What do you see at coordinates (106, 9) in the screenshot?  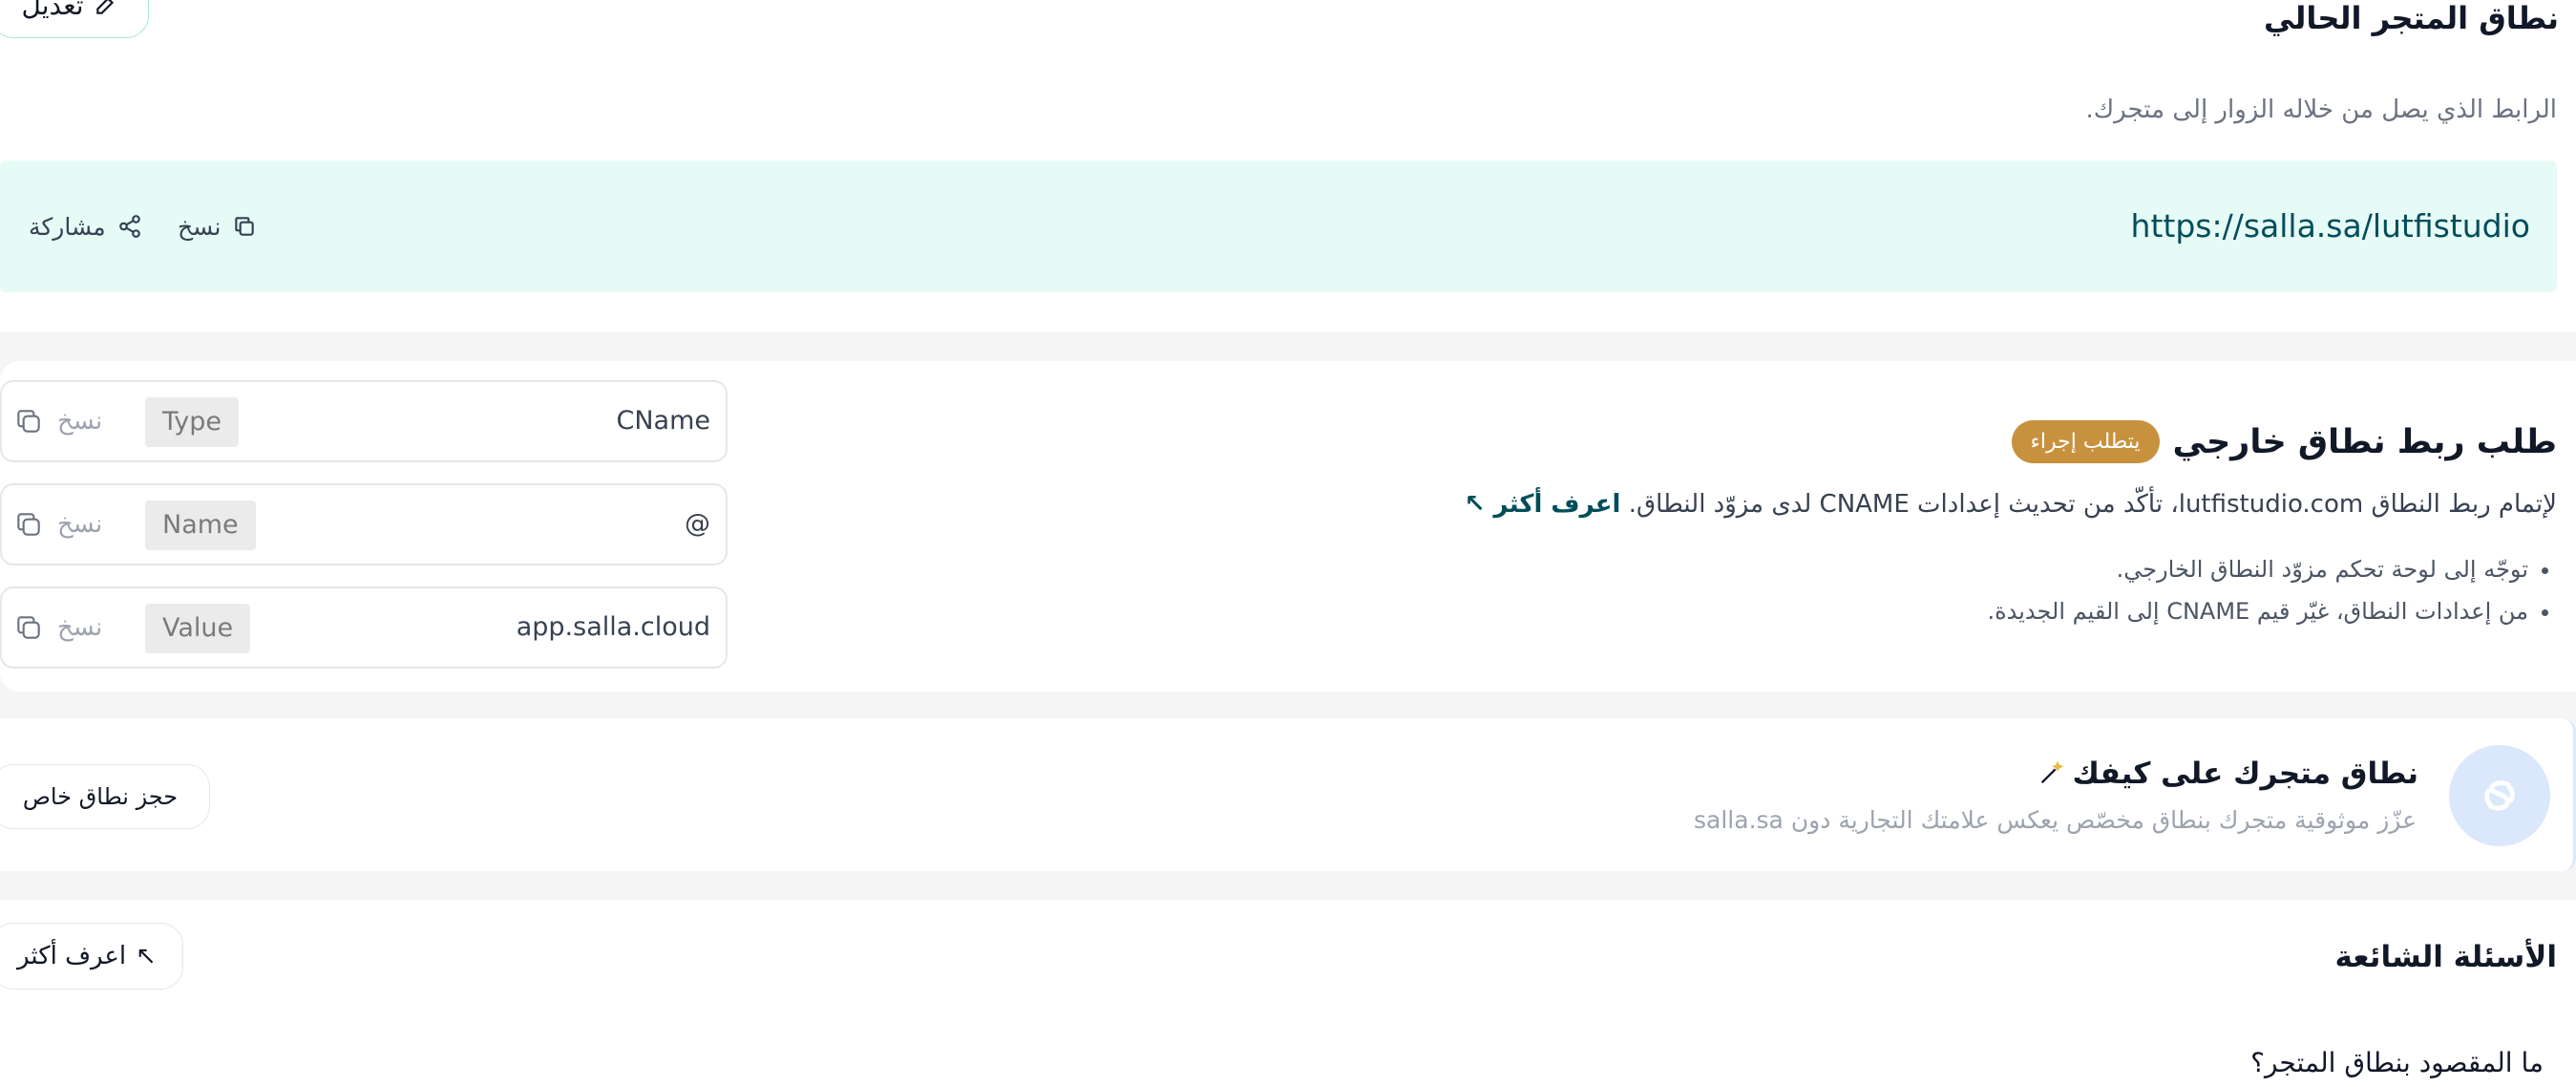 I see `edit-icon` at bounding box center [106, 9].